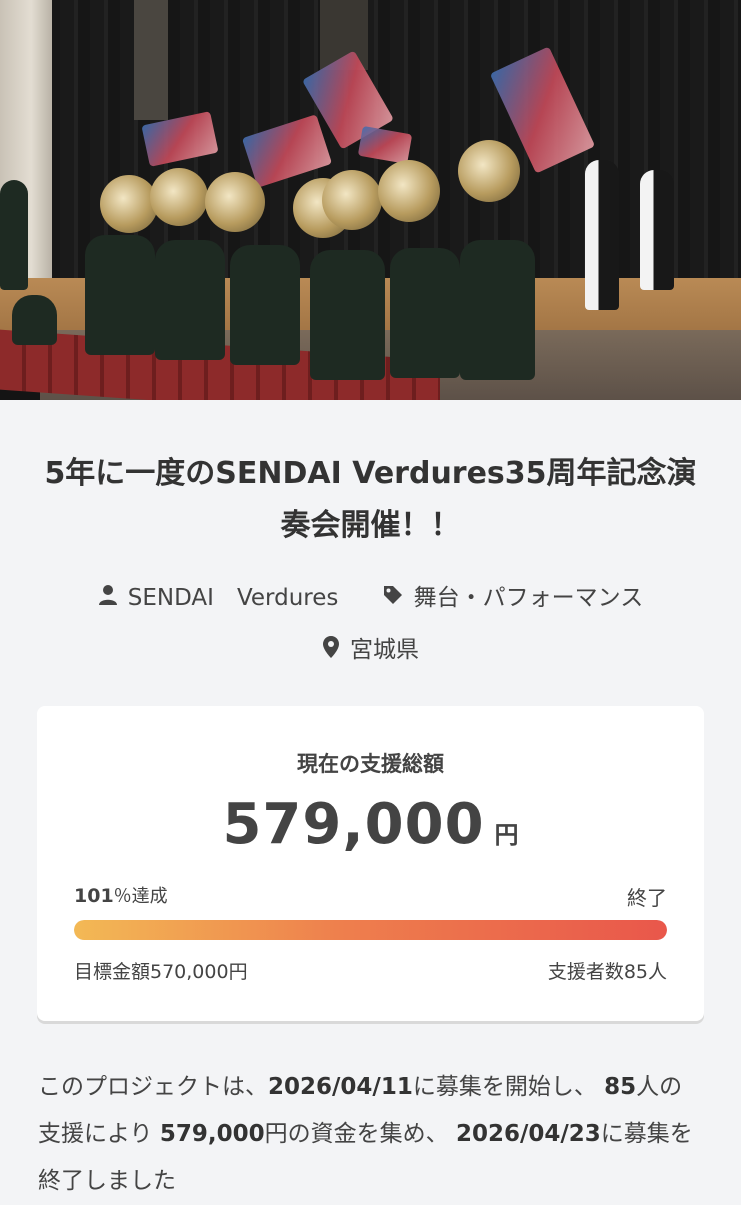 Image resolution: width=741 pixels, height=1205 pixels. What do you see at coordinates (107, 595) in the screenshot?
I see `person-icon` at bounding box center [107, 595].